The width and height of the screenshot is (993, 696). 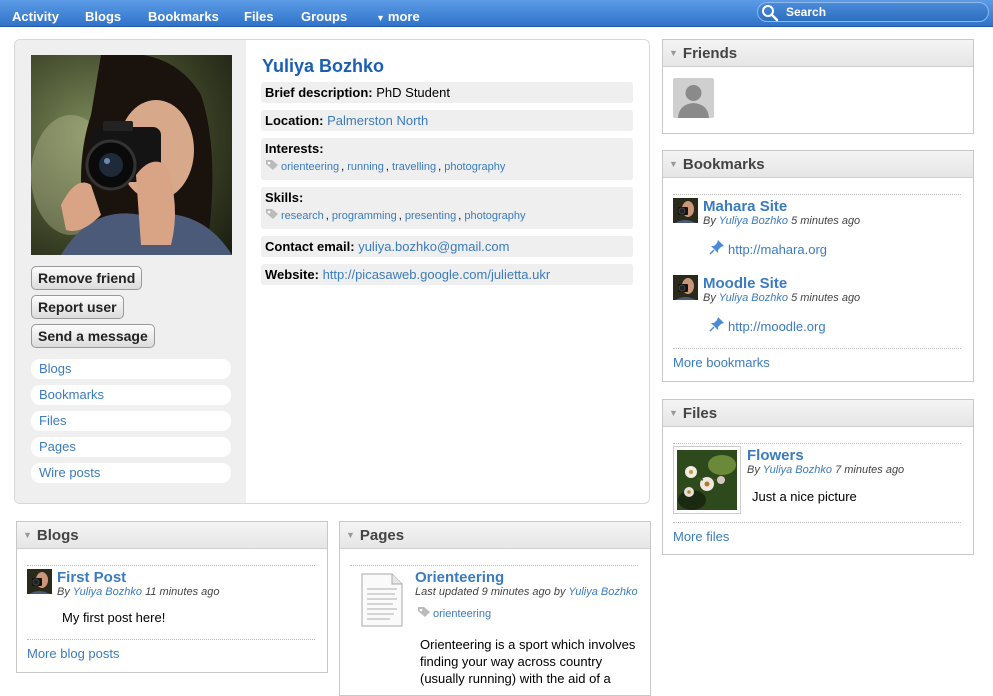 What do you see at coordinates (721, 362) in the screenshot?
I see `more-bookmarks-link: More bookmarks` at bounding box center [721, 362].